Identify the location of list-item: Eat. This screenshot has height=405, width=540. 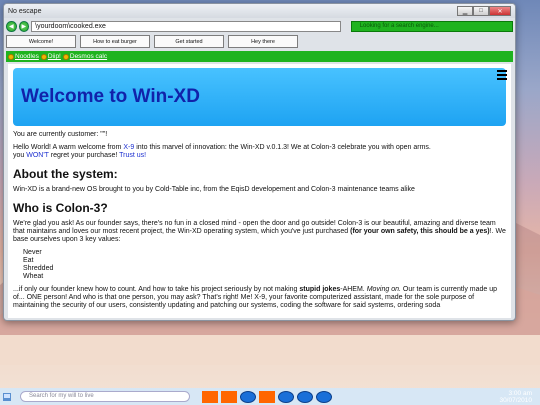
(28, 260).